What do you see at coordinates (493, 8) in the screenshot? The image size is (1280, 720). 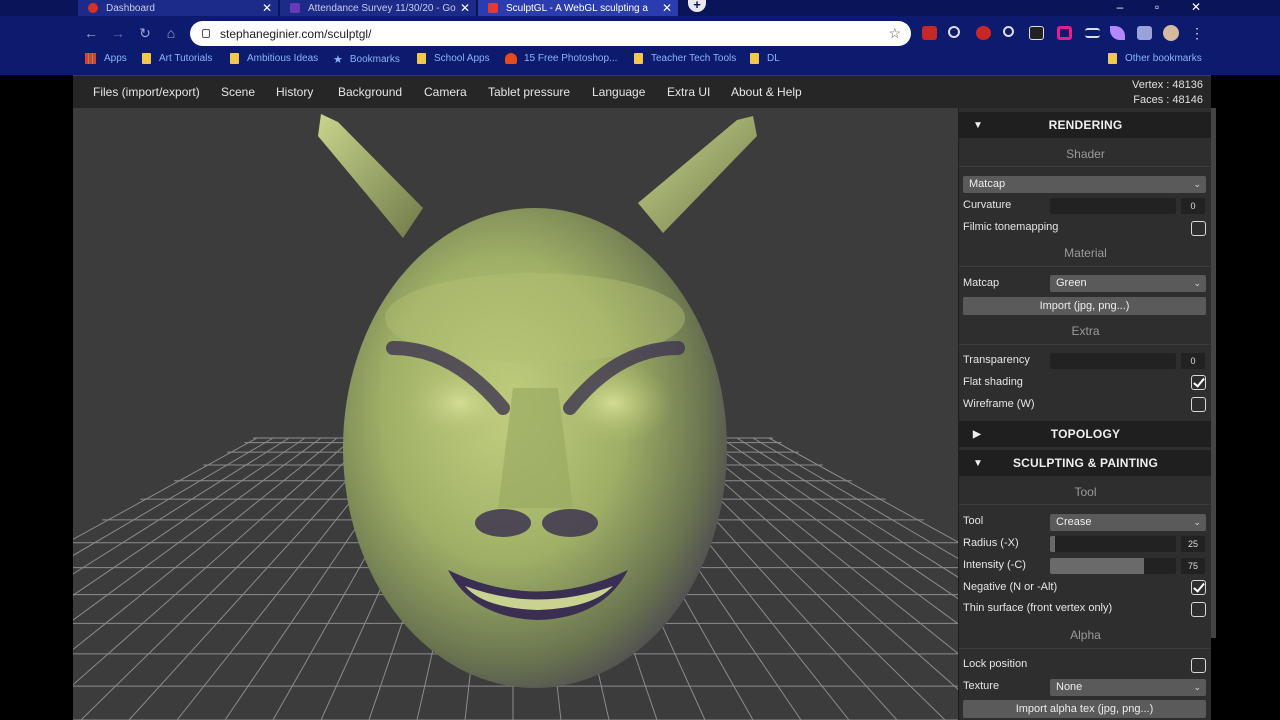 I see `sculptgl-favicon-icon` at bounding box center [493, 8].